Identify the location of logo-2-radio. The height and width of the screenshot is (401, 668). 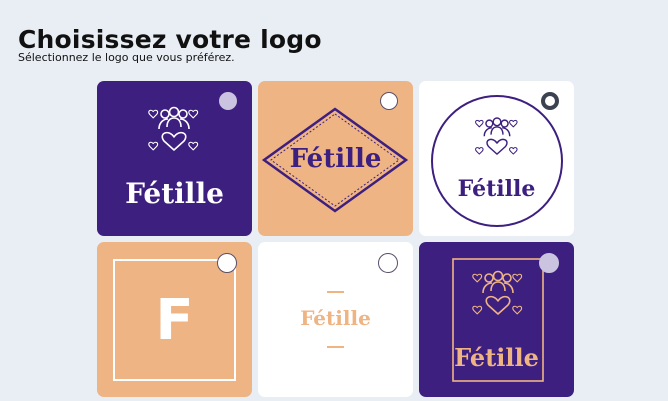
(389, 101).